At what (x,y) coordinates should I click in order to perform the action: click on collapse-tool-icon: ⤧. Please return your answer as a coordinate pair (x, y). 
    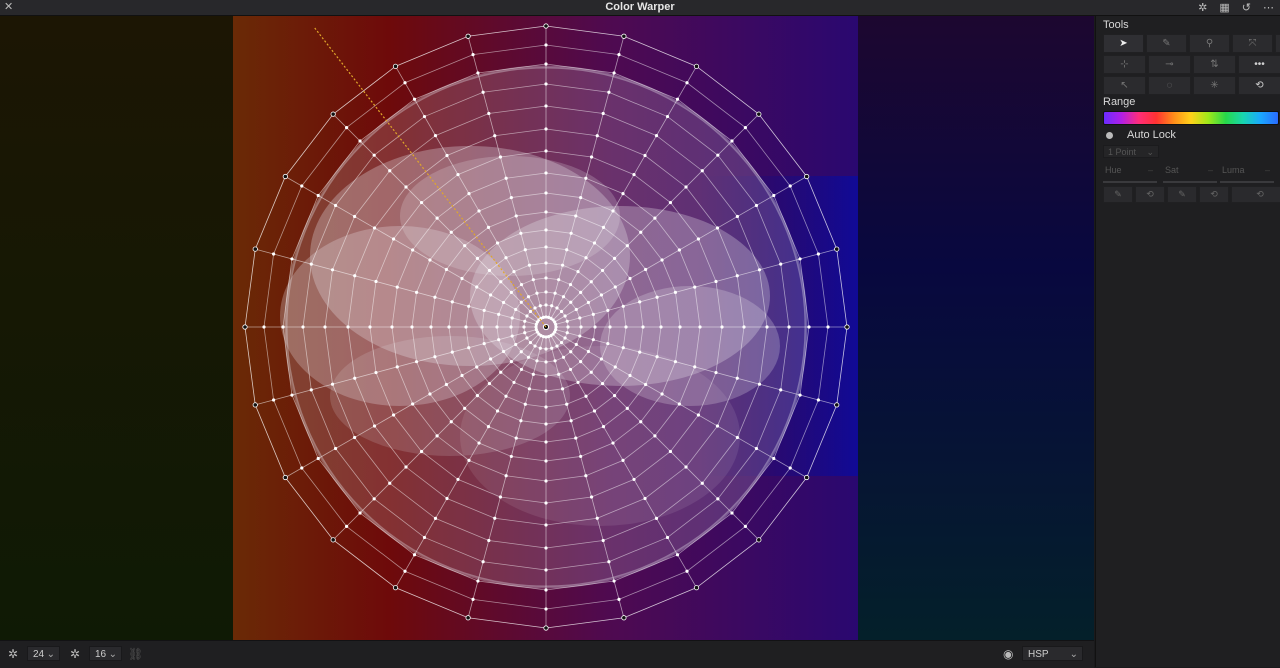
    Looking at the image, I should click on (1252, 43).